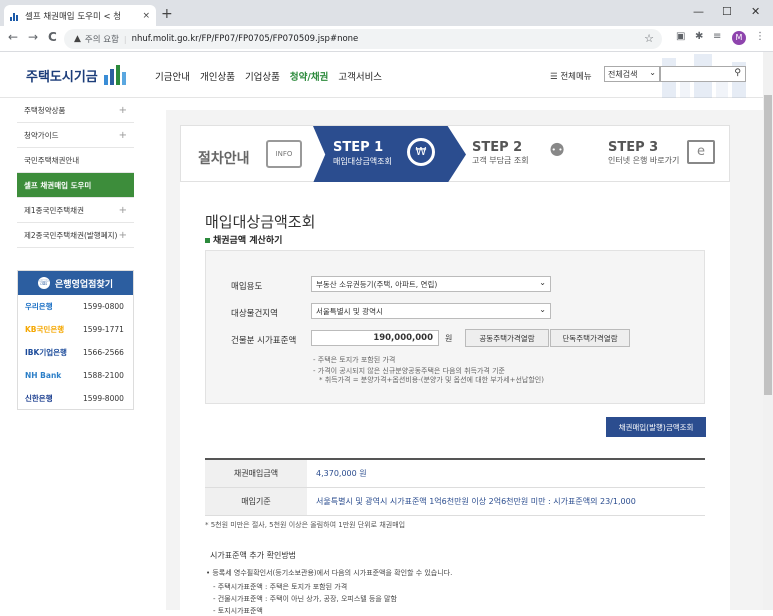 The height and width of the screenshot is (616, 773). Describe the element at coordinates (75, 352) in the screenshot. I see `bank-row: IBK기업은행 1566-2566` at that location.